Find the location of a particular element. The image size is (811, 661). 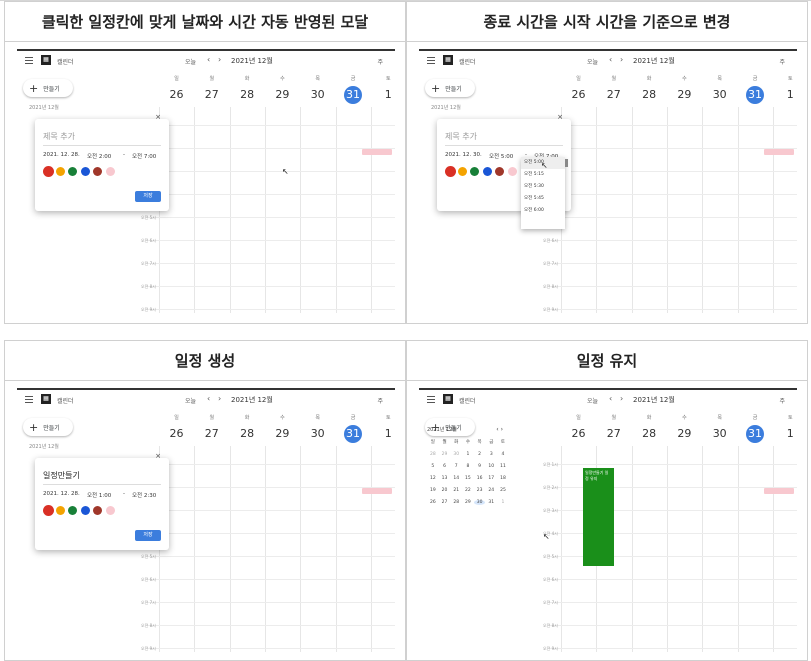

start-time-field: 오전 1:00 is located at coordinates (99, 495).